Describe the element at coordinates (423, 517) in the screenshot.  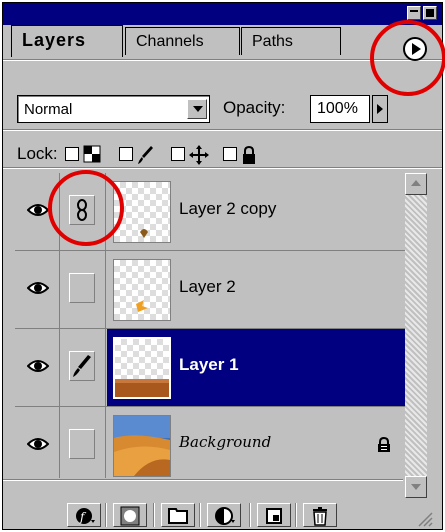
I see `resize-grip-icon` at that location.